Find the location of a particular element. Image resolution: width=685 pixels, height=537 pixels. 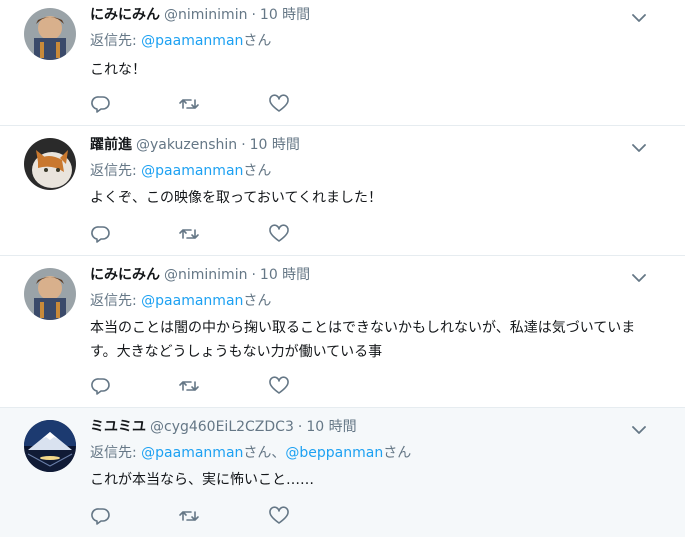

user-handle: @yakuzenshin is located at coordinates (186, 145).